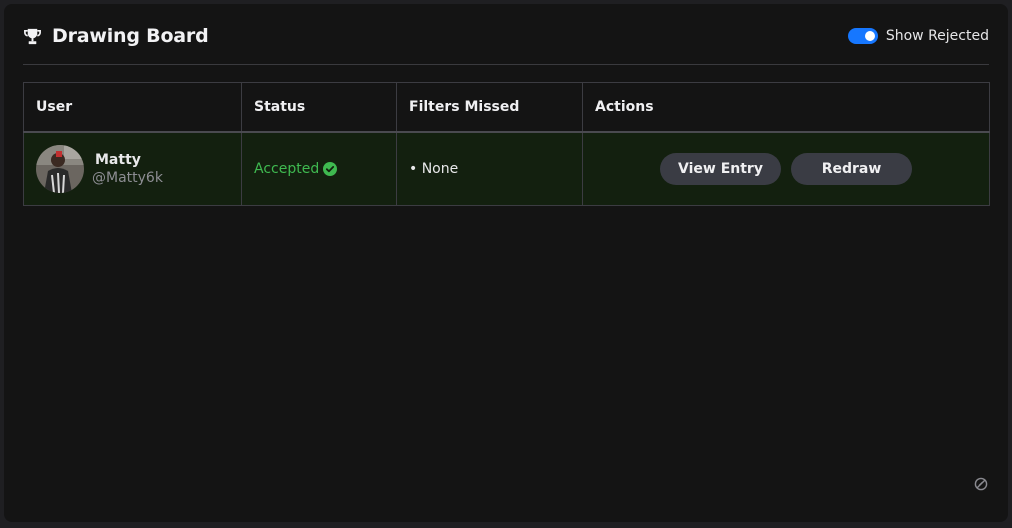 The height and width of the screenshot is (528, 1012). What do you see at coordinates (118, 160) in the screenshot?
I see `user-name: Matty` at bounding box center [118, 160].